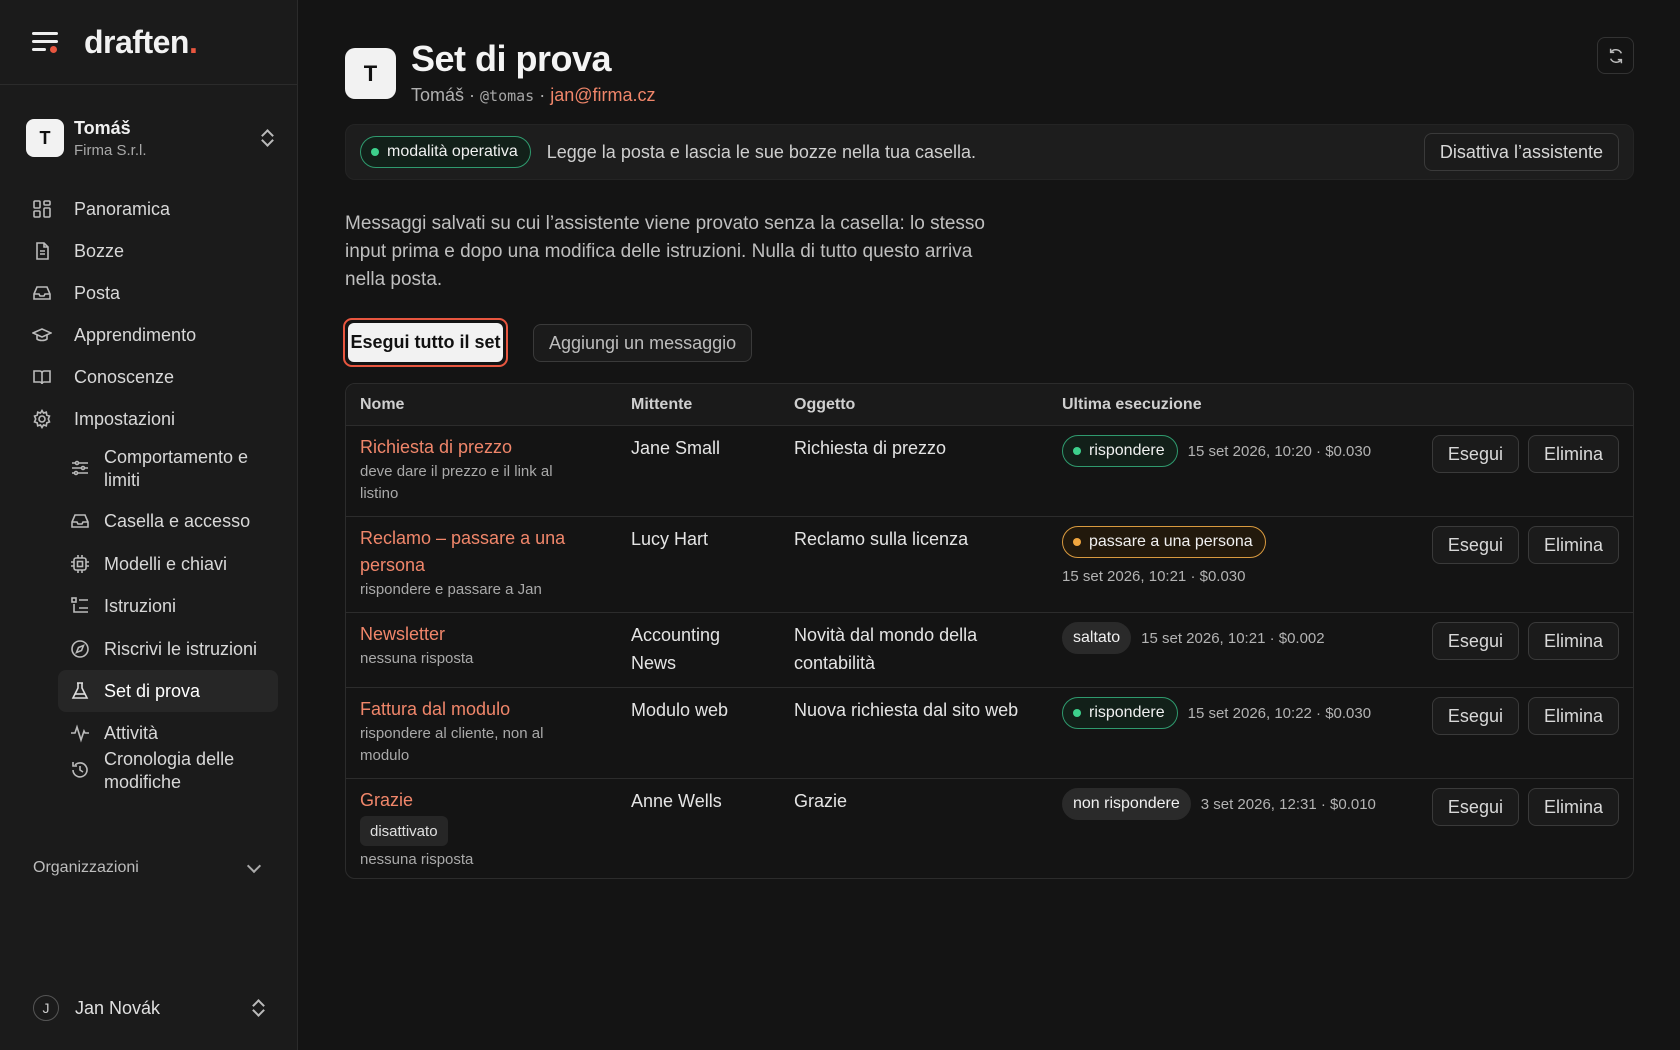 This screenshot has height=1050, width=1680. Describe the element at coordinates (168, 649) in the screenshot. I see `sidebar-item-riscrivi: Riscrivi le istruzioni` at that location.